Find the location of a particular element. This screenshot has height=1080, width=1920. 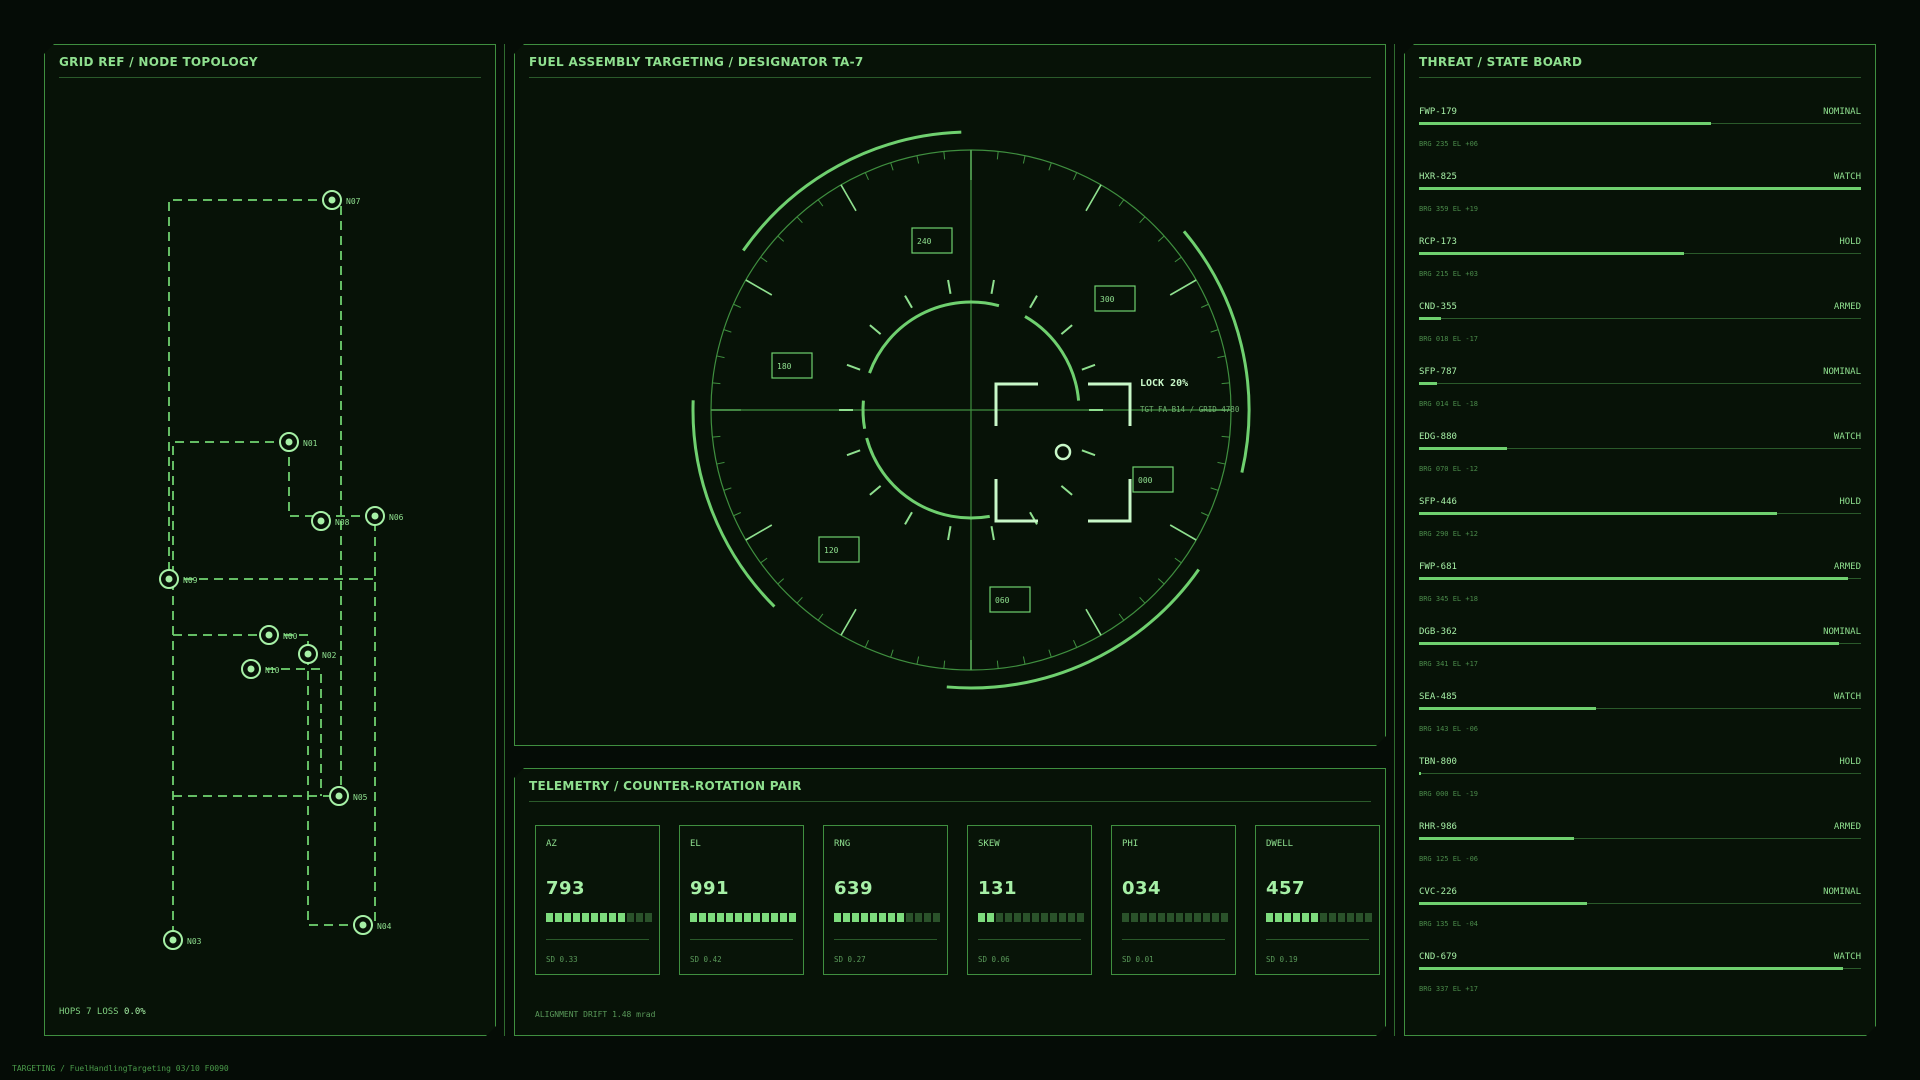

threat-row: DGB-362 NOMINAL BRG 341 EL +17 is located at coordinates (1640, 659).